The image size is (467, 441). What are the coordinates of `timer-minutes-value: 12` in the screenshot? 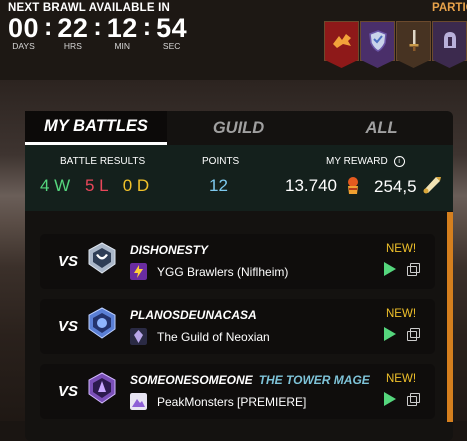 It's located at (122, 28).